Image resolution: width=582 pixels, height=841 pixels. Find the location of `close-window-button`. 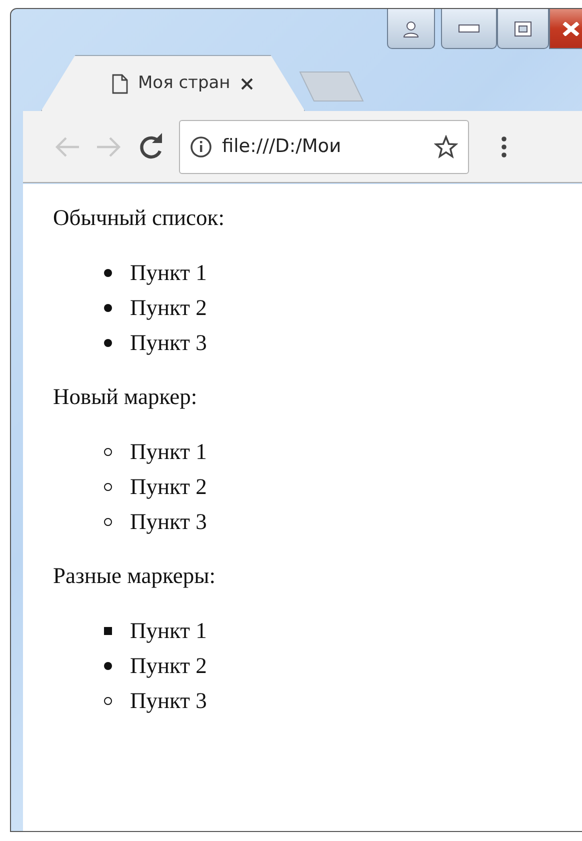

close-window-button is located at coordinates (565, 29).